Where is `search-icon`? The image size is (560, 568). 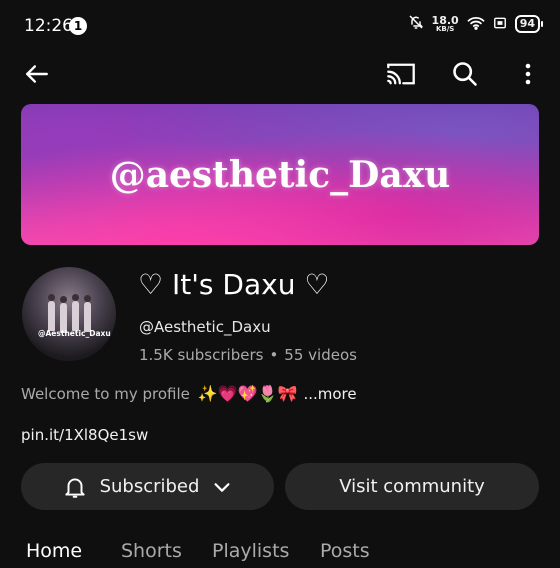
search-icon is located at coordinates (465, 74).